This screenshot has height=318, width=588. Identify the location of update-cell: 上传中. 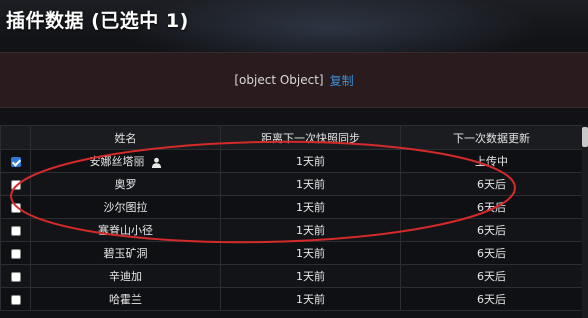
(491, 161).